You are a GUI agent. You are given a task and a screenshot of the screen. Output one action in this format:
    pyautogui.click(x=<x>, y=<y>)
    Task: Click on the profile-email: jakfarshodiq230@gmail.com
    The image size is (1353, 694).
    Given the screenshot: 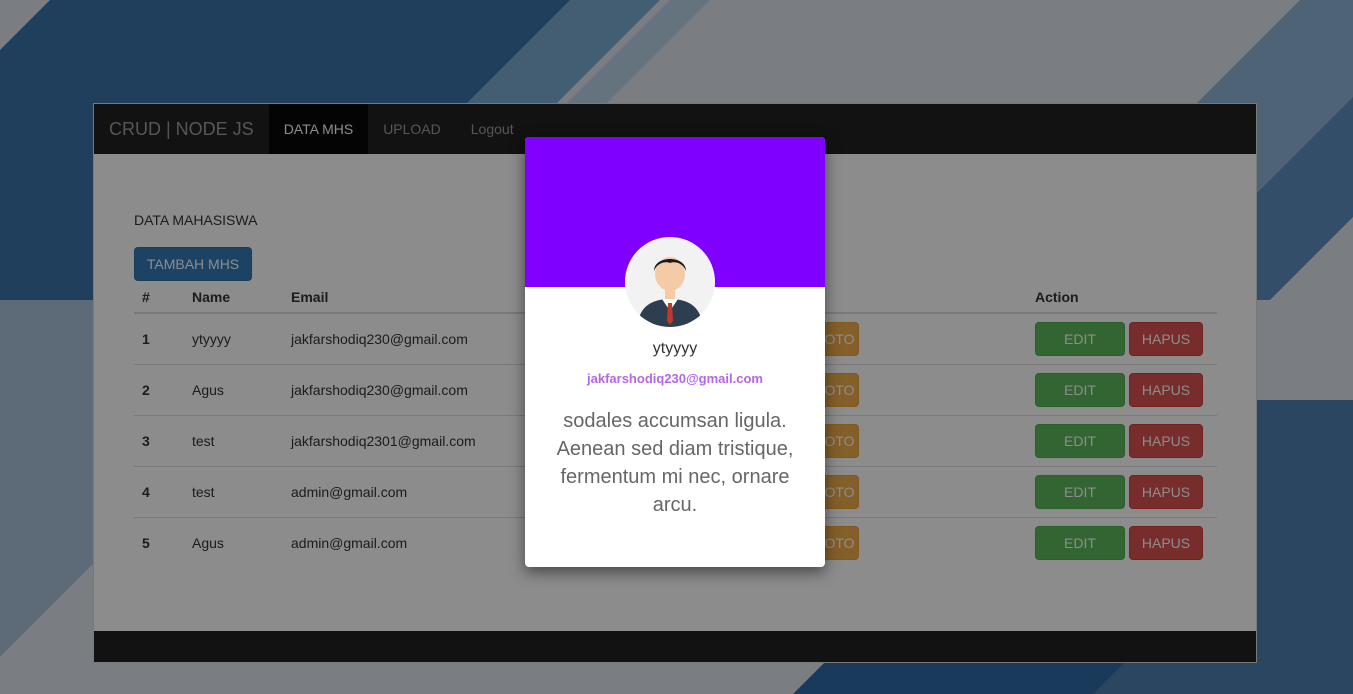 What is the action you would take?
    pyautogui.click(x=675, y=378)
    